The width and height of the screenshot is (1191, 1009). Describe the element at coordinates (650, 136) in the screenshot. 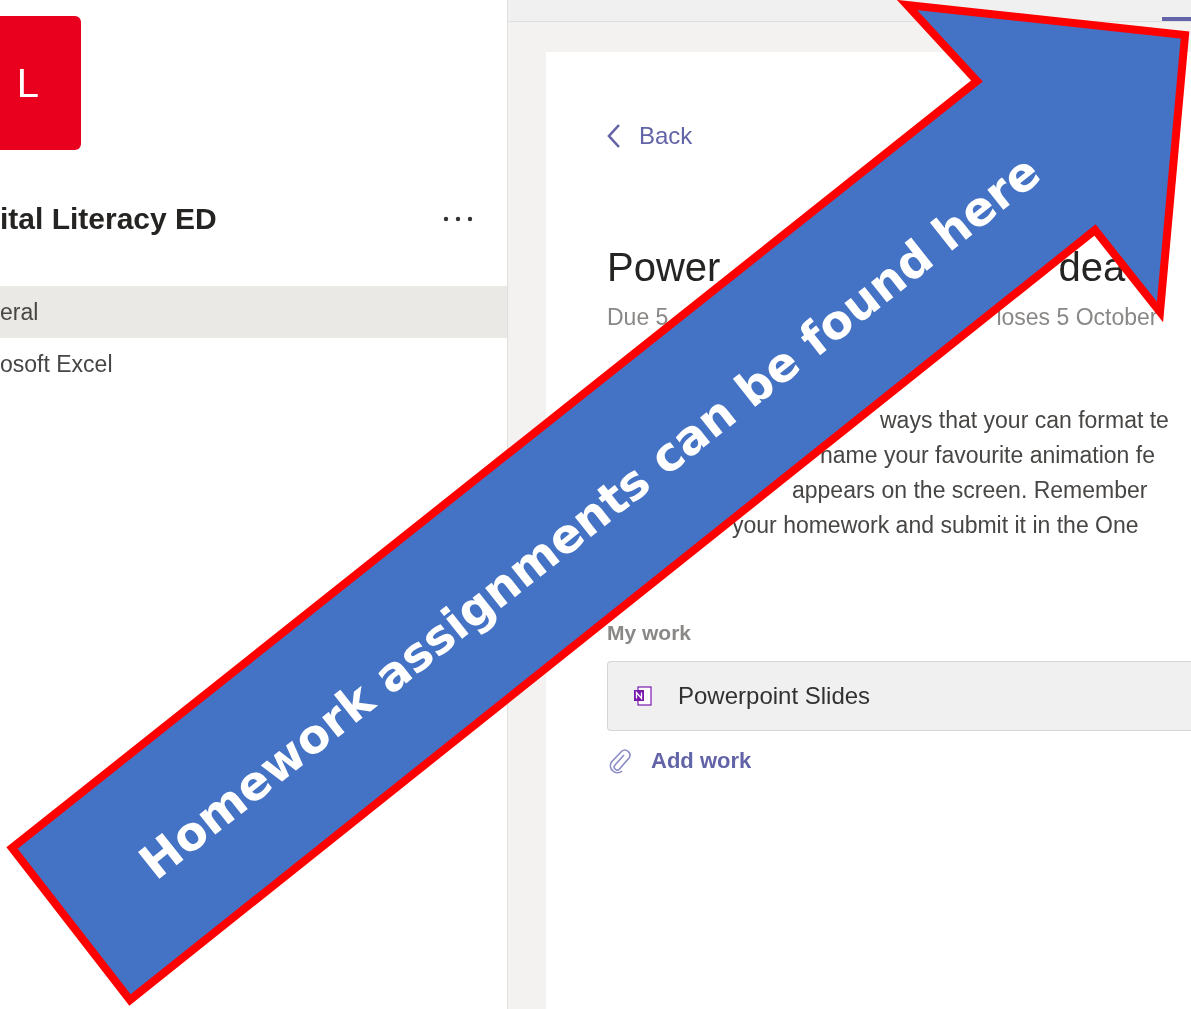

I see `back-link: Back` at that location.